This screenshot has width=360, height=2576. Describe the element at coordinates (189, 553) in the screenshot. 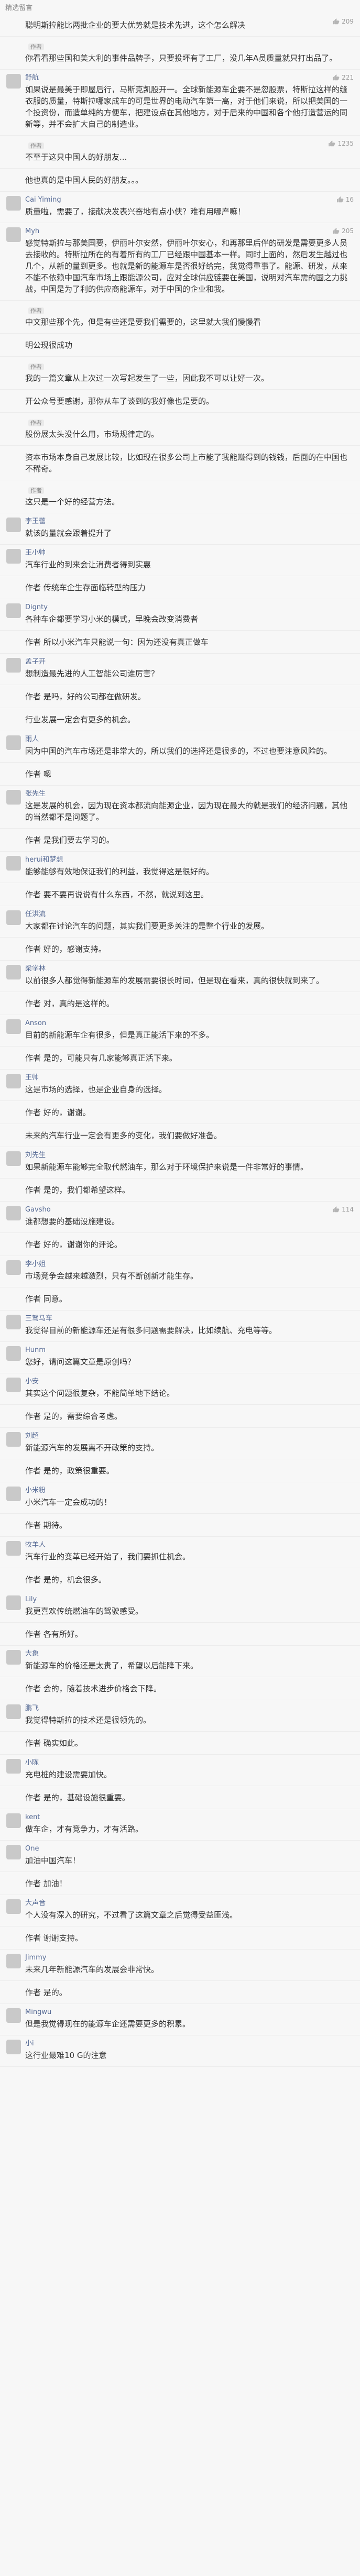

I see `commenter-name: 王小帅` at that location.